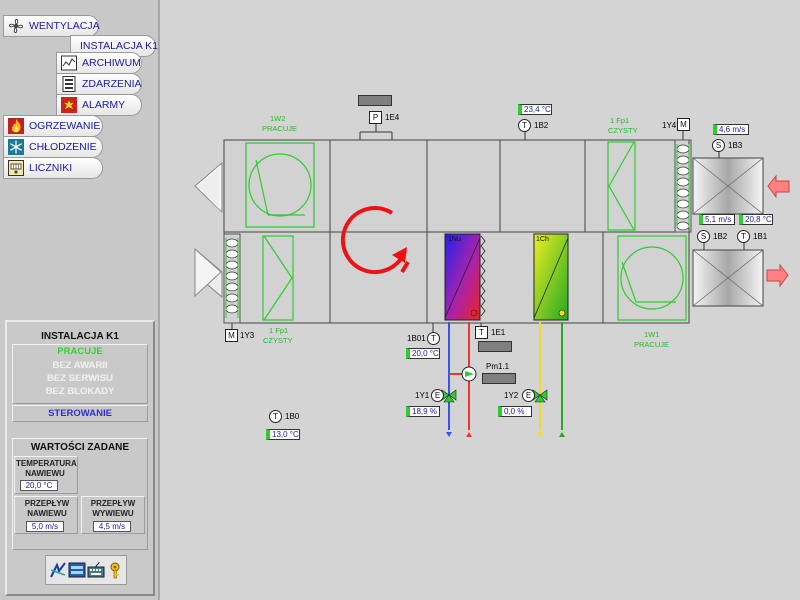 Image resolution: width=800 pixels, height=600 pixels. What do you see at coordinates (703, 236) in the screenshot?
I see `flow-sensor-1b2: S` at bounding box center [703, 236].